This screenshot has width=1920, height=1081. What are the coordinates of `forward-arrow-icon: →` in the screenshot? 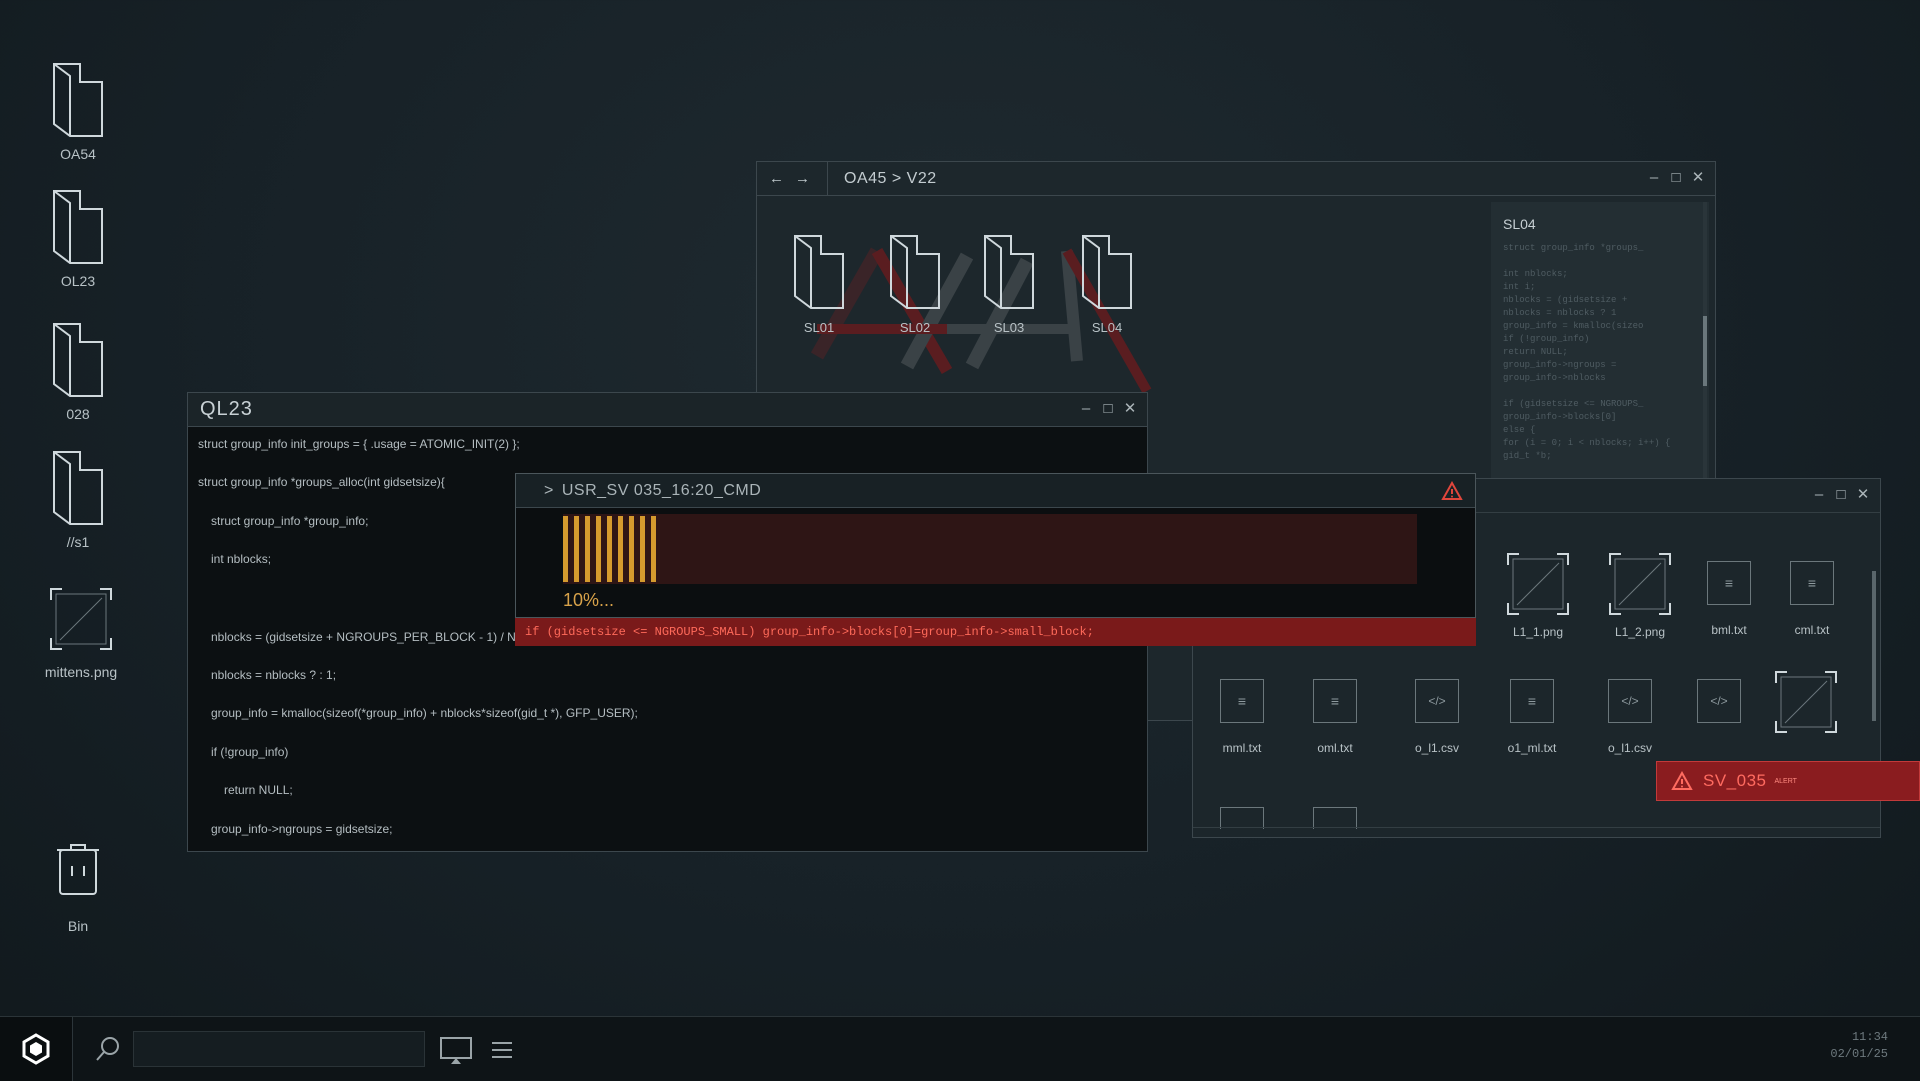 It's located at (808, 178).